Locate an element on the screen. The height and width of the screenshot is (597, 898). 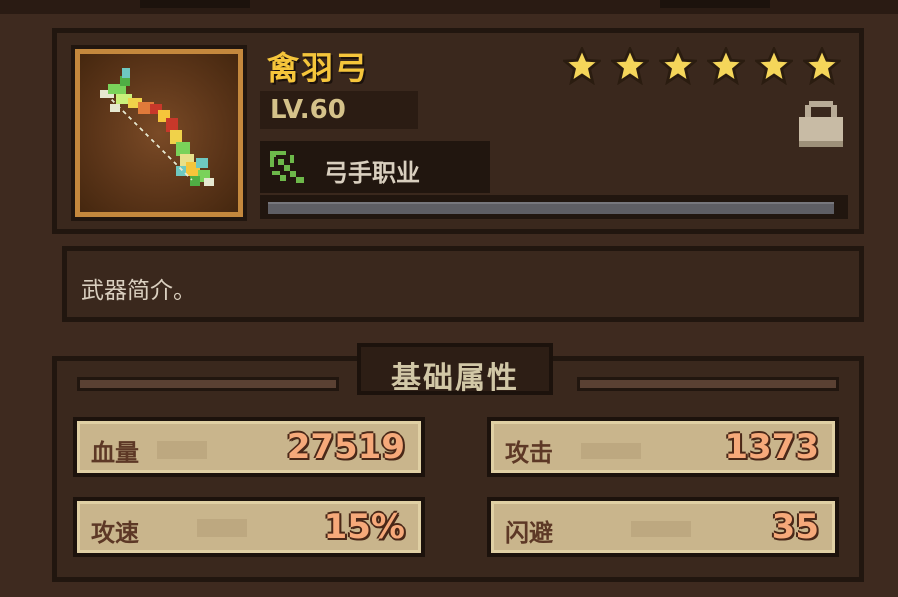
item-icon-frame is located at coordinates (159, 133).